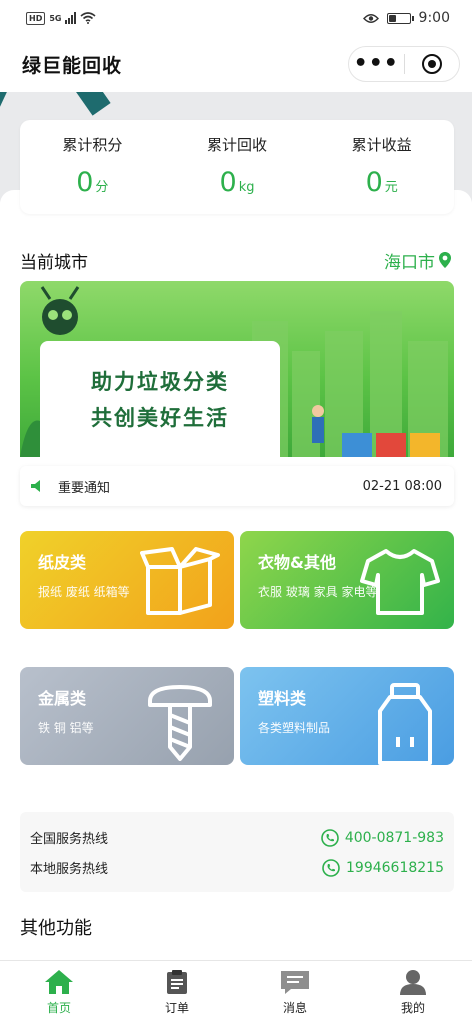 The width and height of the screenshot is (472, 1024). Describe the element at coordinates (92, 145) in the screenshot. I see `stat-label: 累计积分` at that location.